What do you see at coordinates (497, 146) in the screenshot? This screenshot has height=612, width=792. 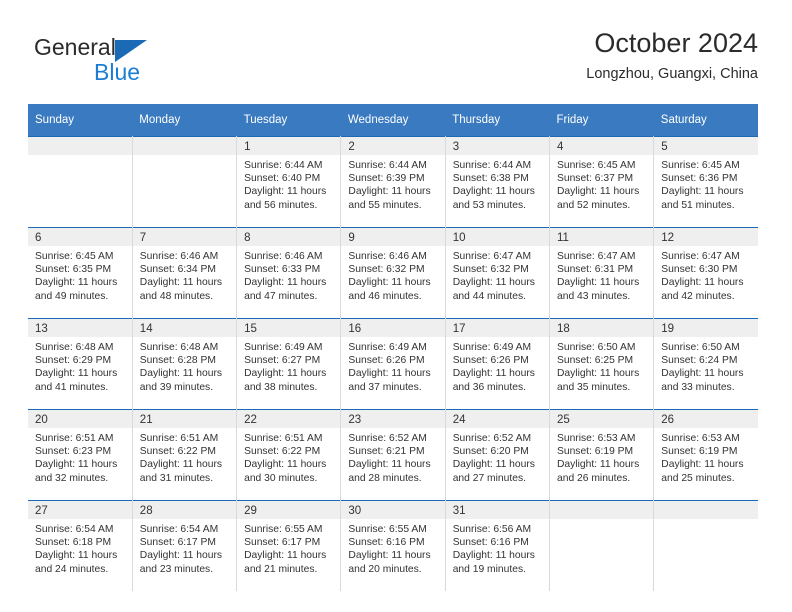 I see `day-number: 3` at bounding box center [497, 146].